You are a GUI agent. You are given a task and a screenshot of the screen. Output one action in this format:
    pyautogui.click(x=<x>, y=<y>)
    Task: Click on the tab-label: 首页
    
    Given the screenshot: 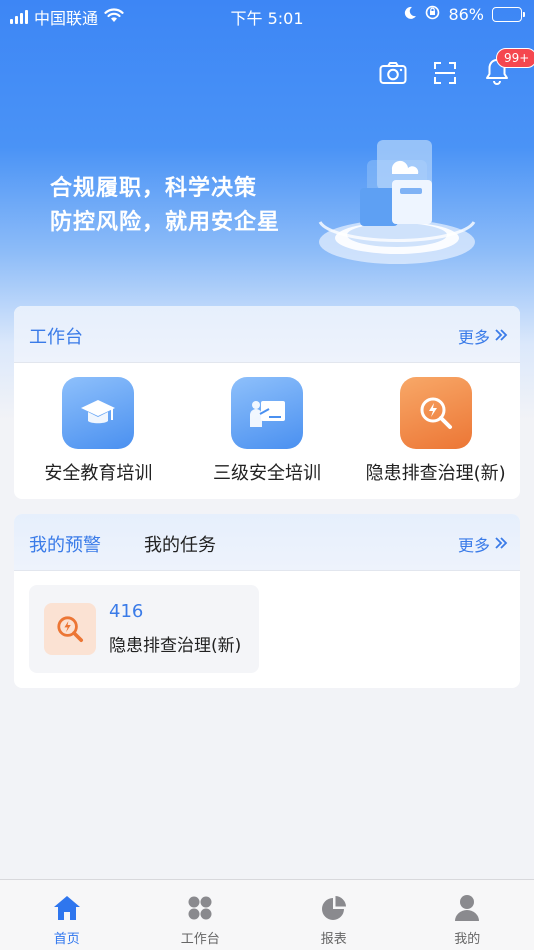 What is the action you would take?
    pyautogui.click(x=66, y=939)
    